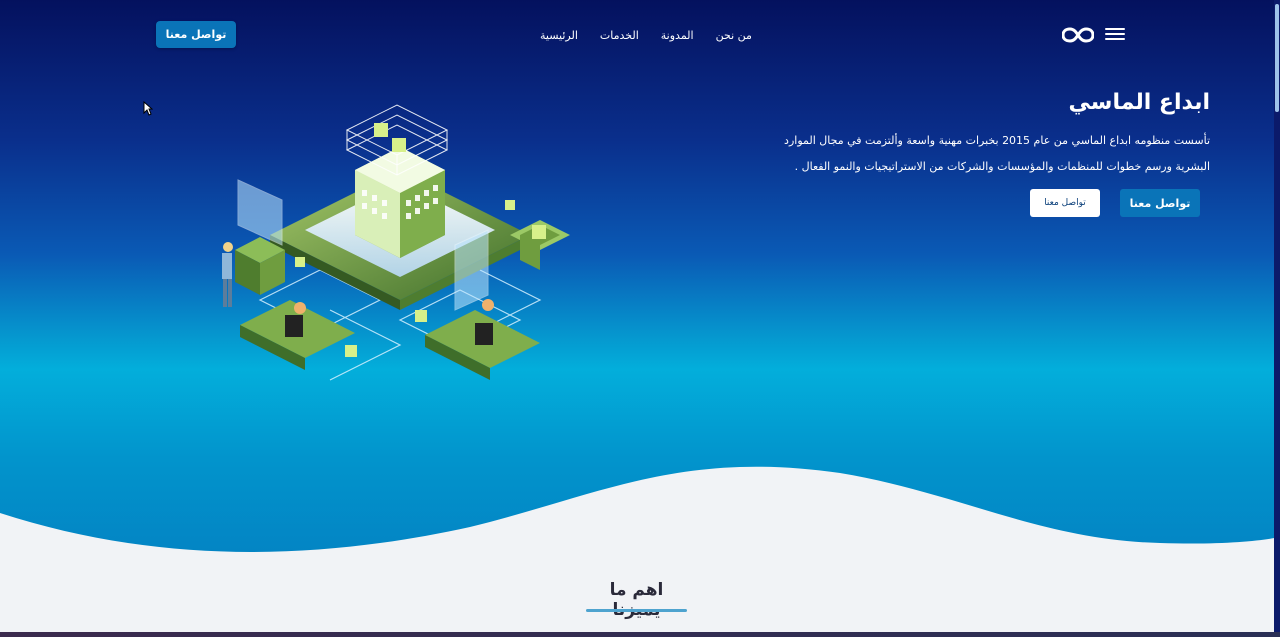  I want to click on bottom-edge-bar, so click(640, 634).